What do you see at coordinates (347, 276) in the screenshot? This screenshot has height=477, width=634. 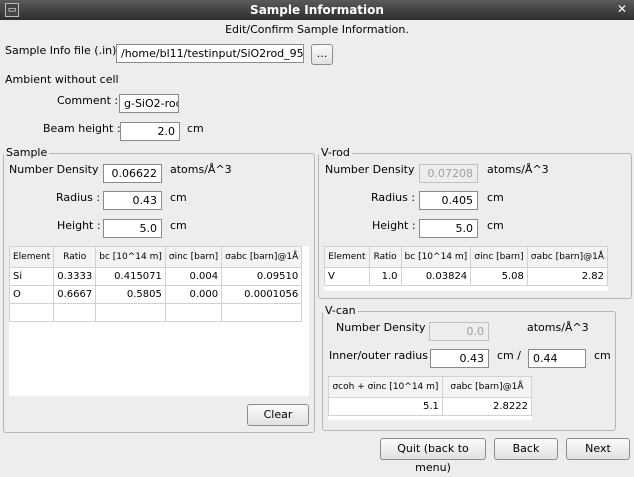 I see `table-cell: V` at bounding box center [347, 276].